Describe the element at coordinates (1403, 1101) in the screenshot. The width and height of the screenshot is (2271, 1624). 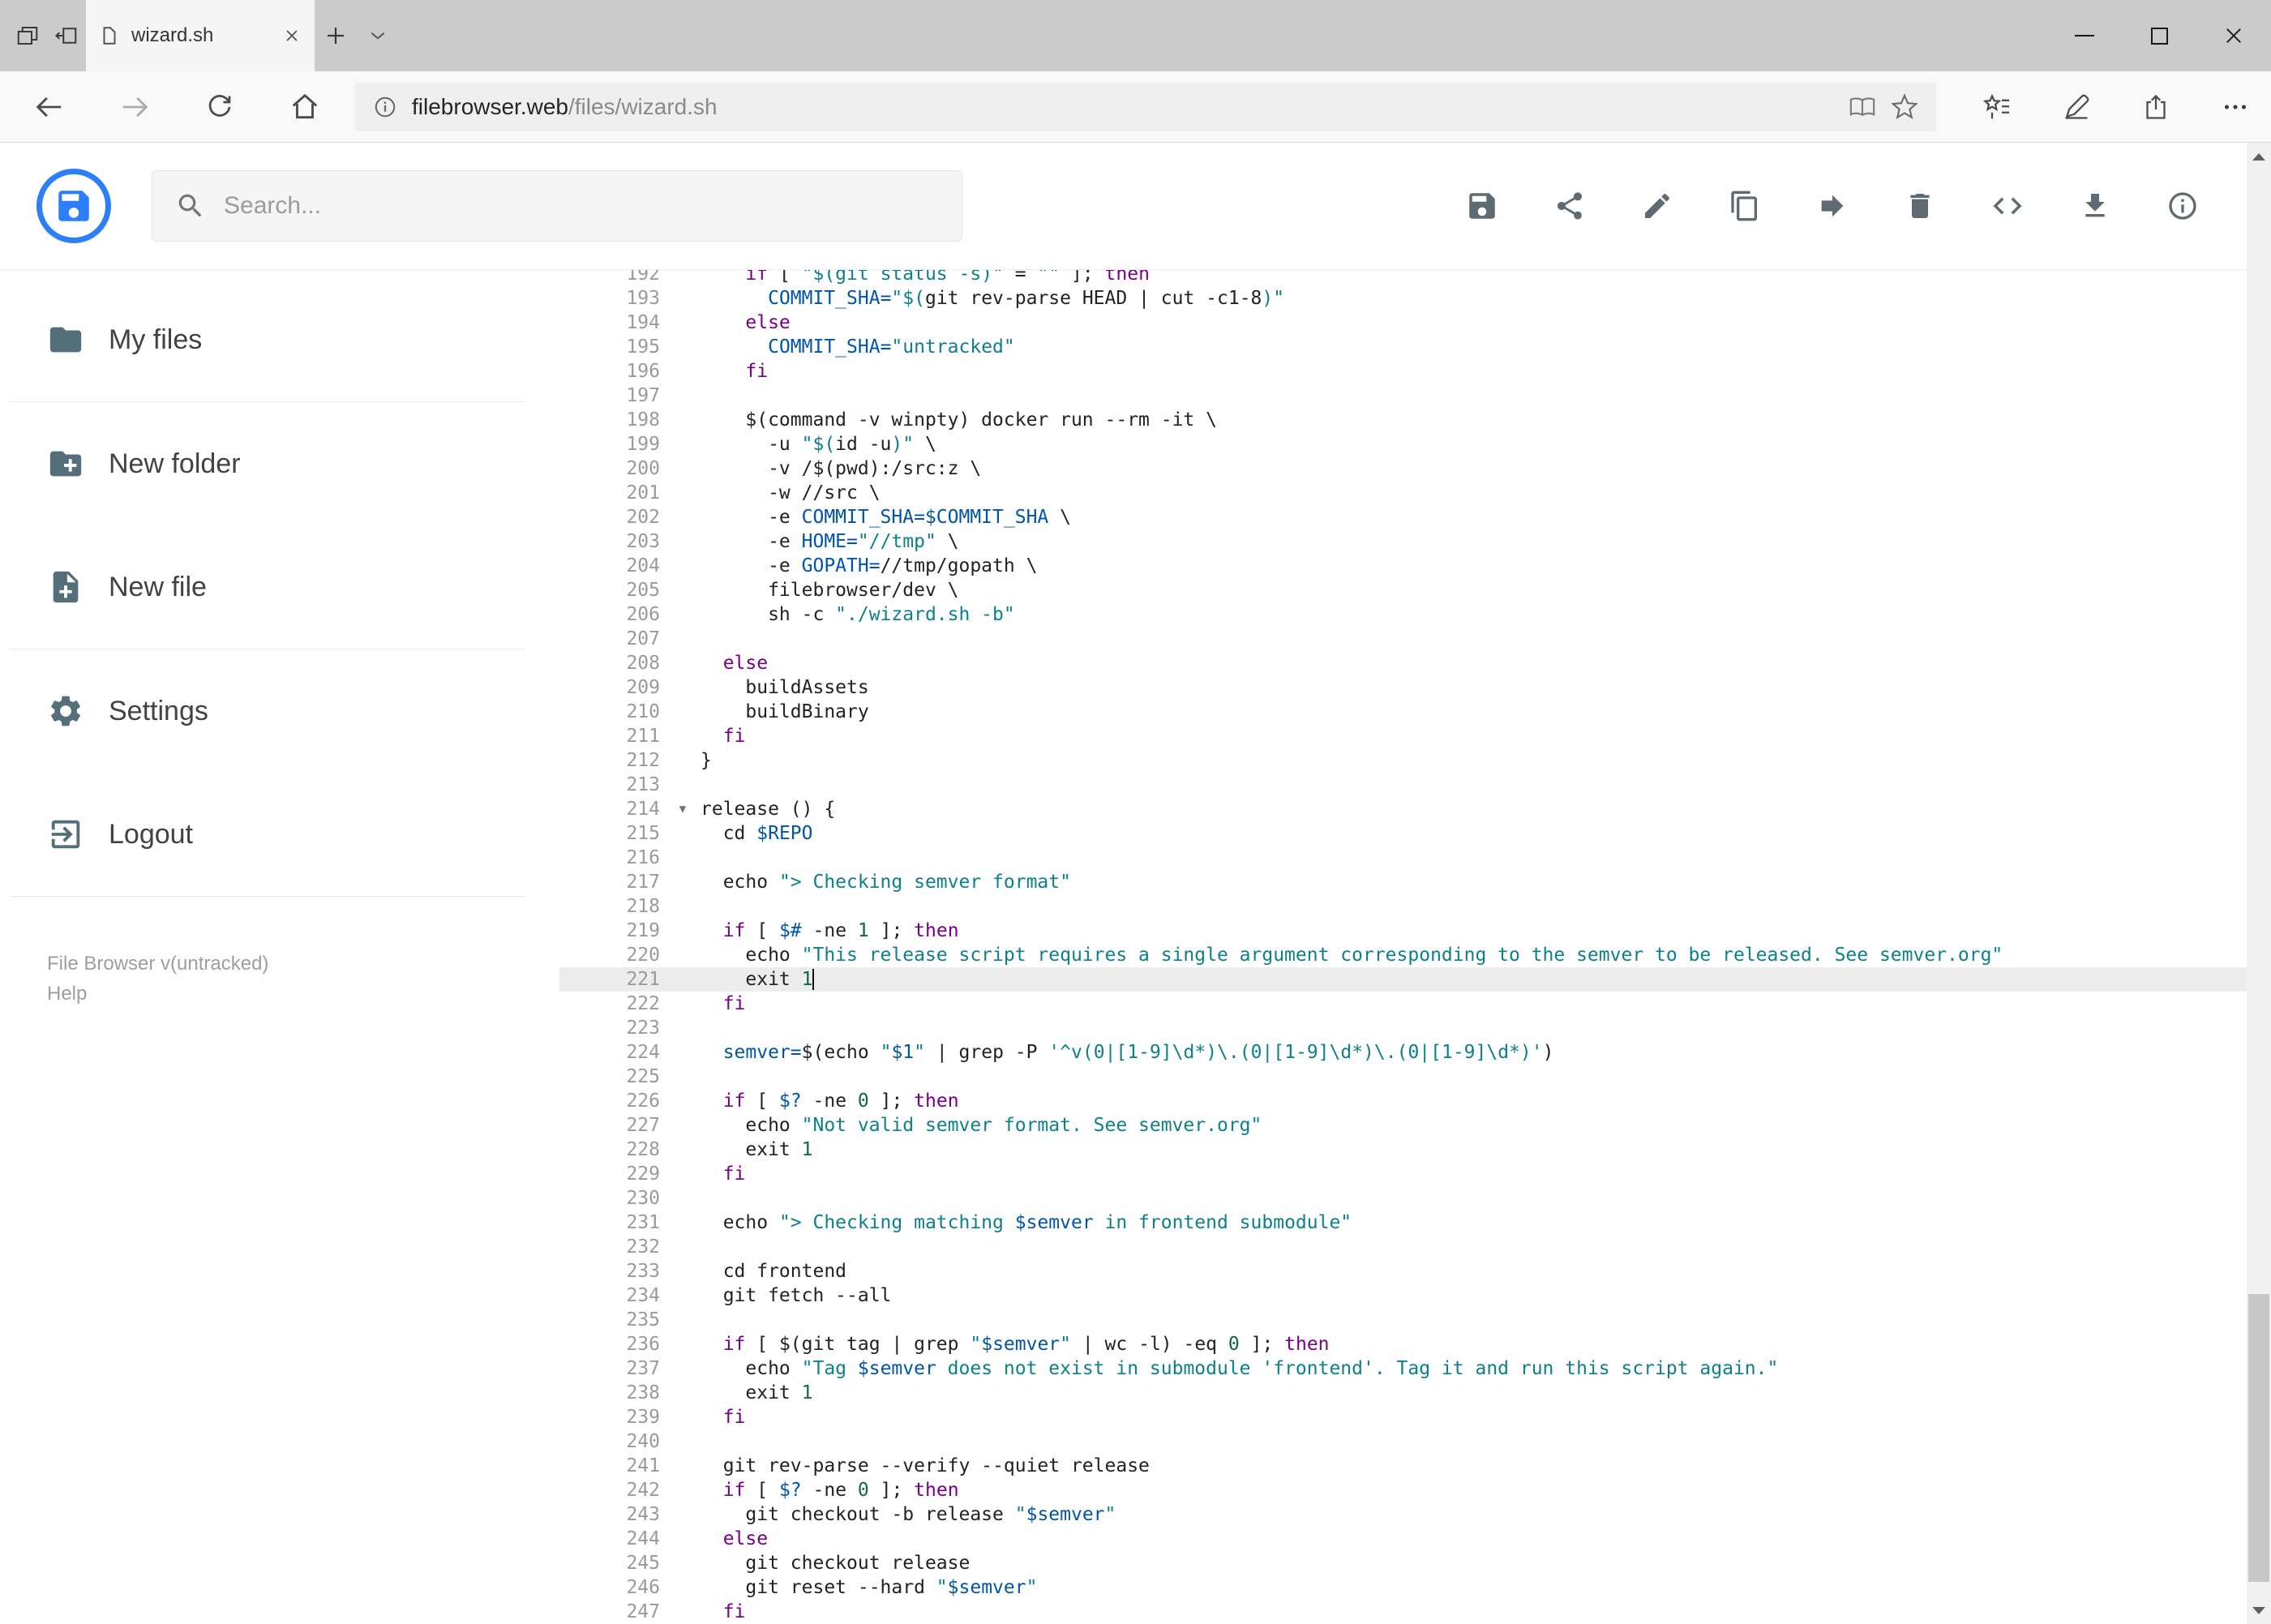
I see `code-line: 226 if [ $? -ne 0 ]; then` at that location.